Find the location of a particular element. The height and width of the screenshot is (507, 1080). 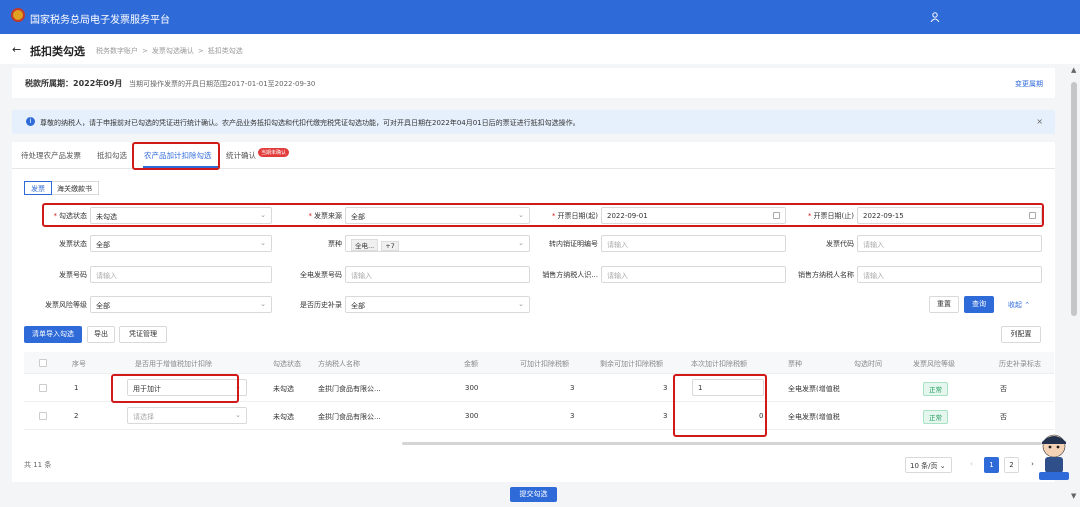

history-label: 是否历史补录 is located at coordinates (321, 305).